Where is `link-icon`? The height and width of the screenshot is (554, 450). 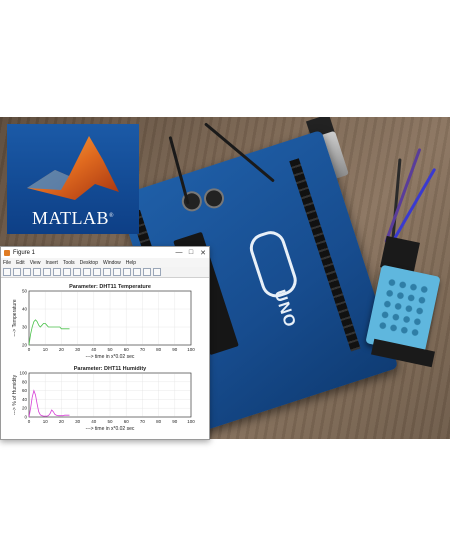
link-icon is located at coordinates (117, 272).